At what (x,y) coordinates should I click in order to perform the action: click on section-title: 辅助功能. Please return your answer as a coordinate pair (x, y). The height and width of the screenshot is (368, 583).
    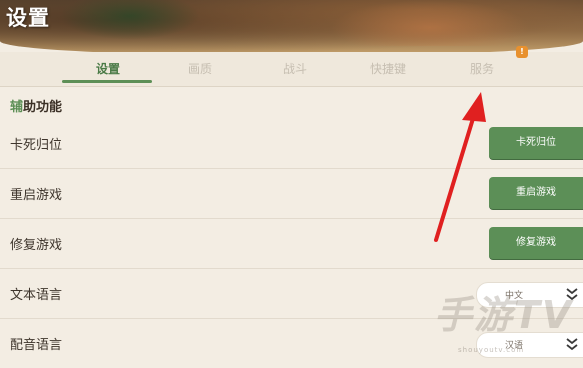
    Looking at the image, I should click on (36, 105).